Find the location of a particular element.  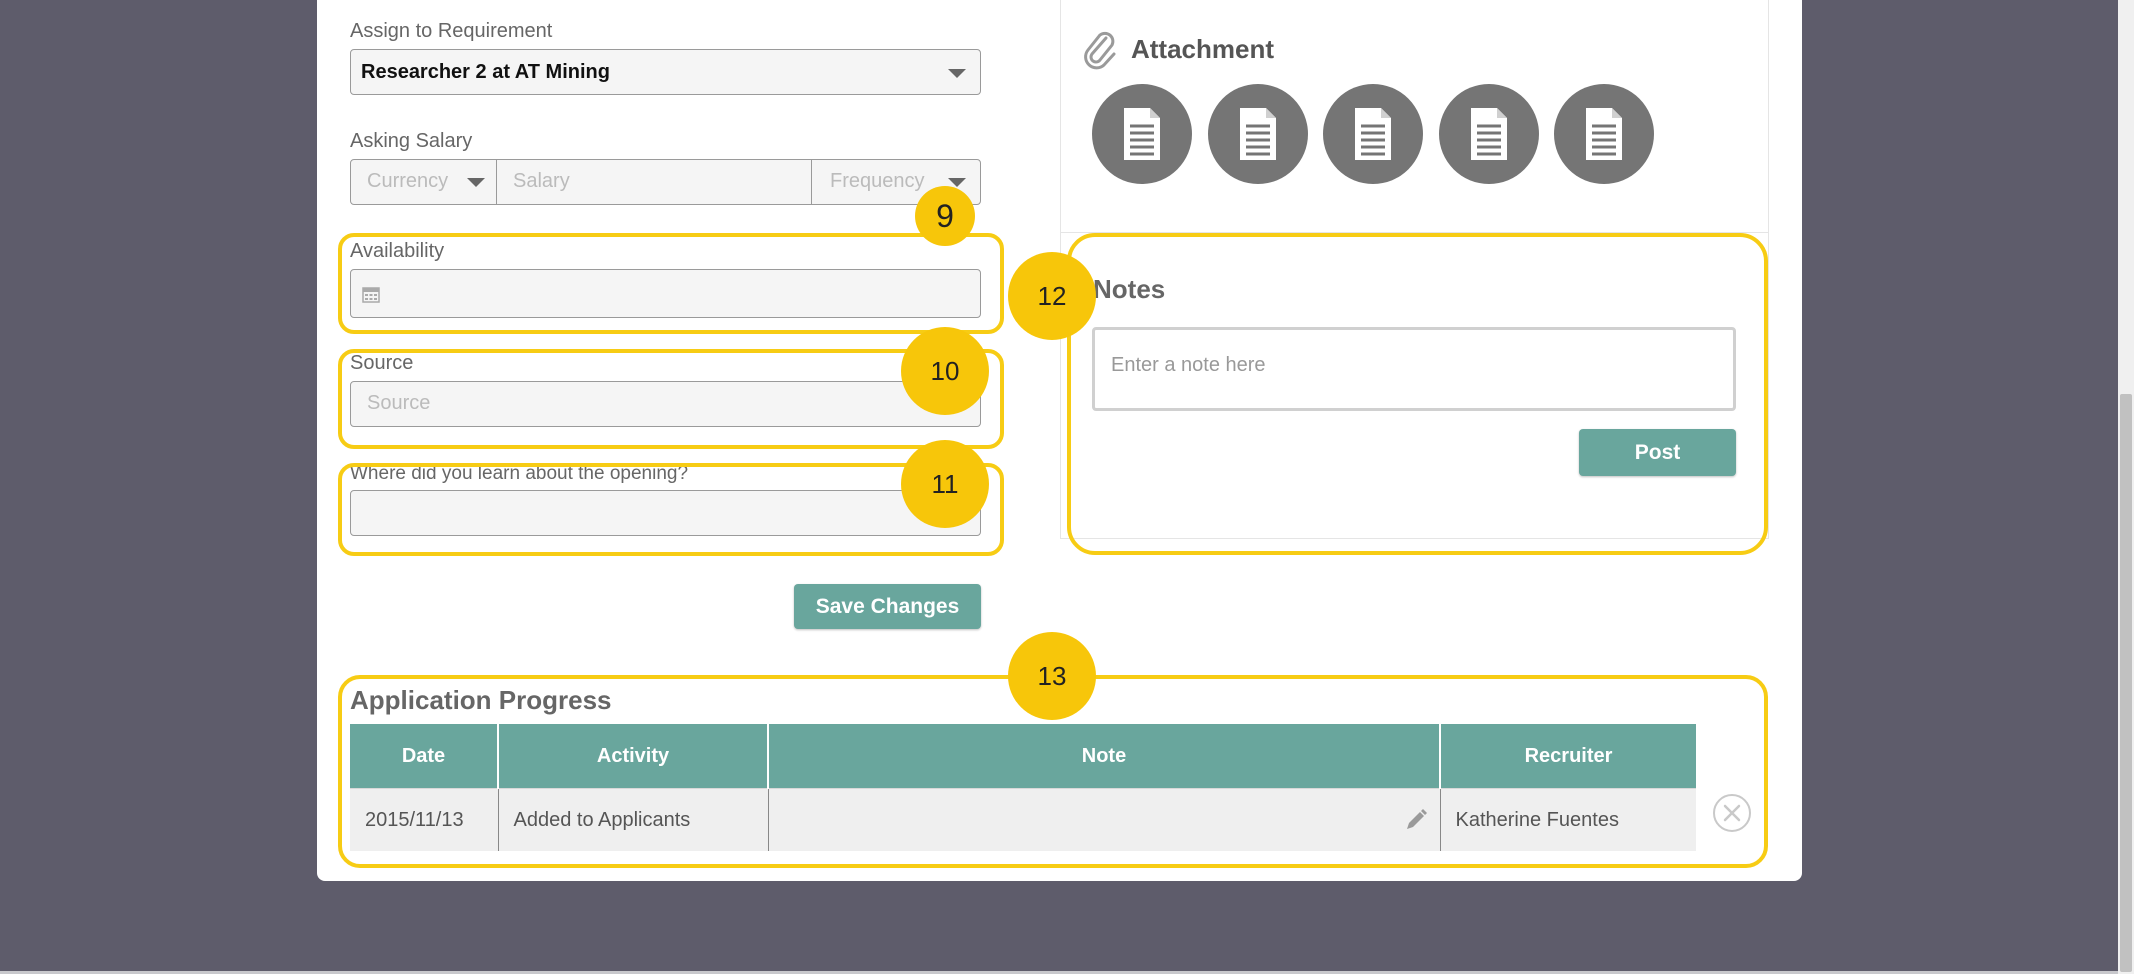

frequency-placeholder: Frequency is located at coordinates (877, 181).